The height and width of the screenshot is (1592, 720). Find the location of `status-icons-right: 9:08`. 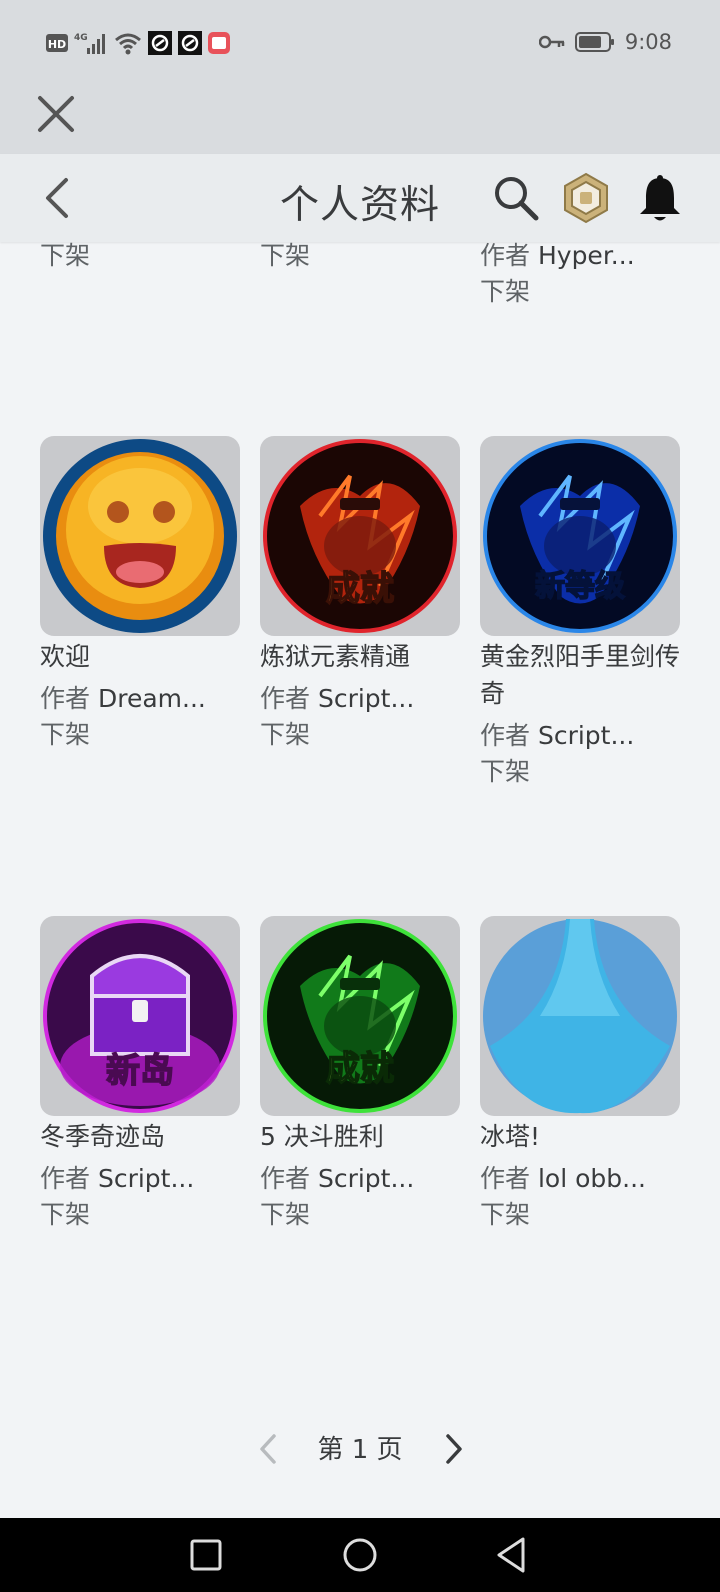

status-icons-right: 9:08 is located at coordinates (605, 42).